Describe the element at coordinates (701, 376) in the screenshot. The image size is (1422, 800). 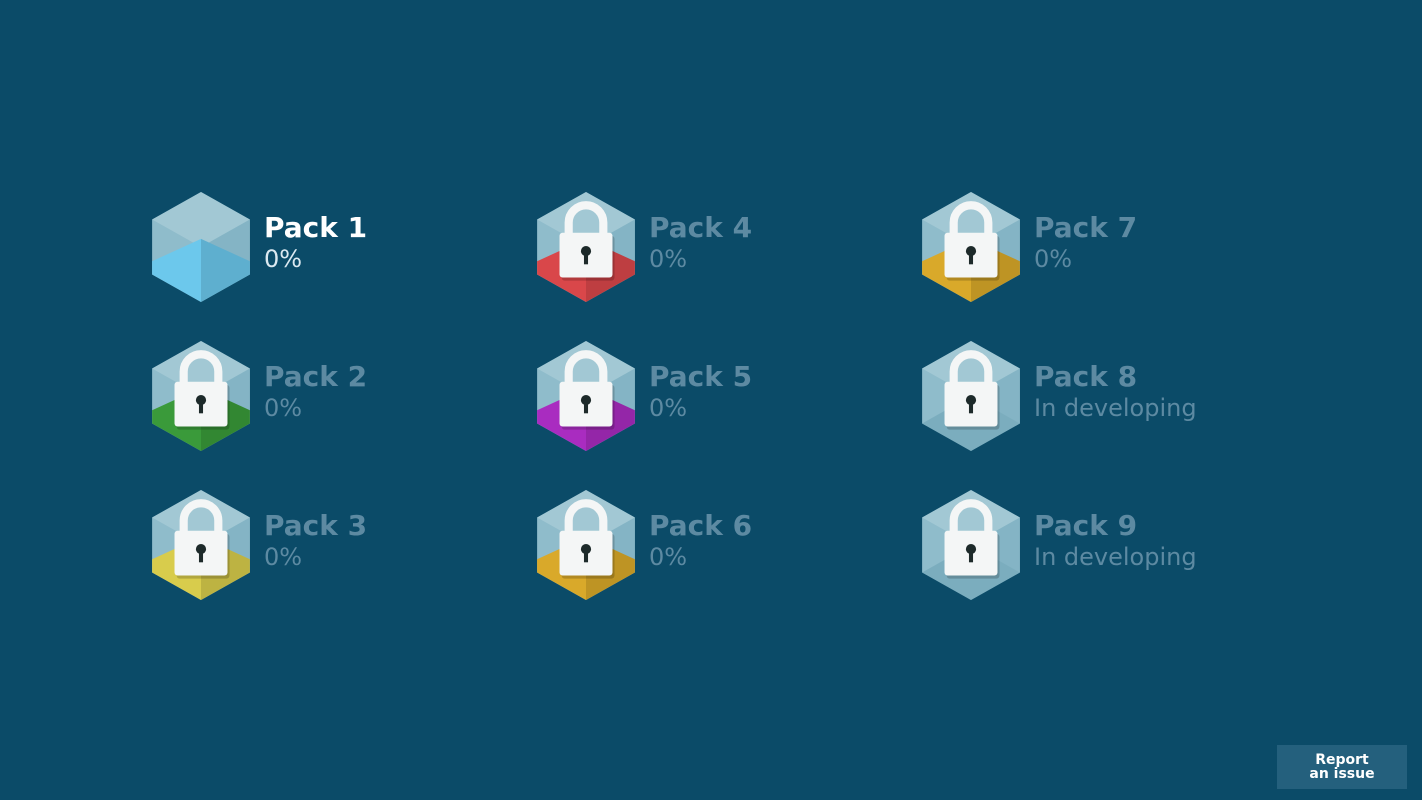
I see `pack-title: Pack 5` at that location.